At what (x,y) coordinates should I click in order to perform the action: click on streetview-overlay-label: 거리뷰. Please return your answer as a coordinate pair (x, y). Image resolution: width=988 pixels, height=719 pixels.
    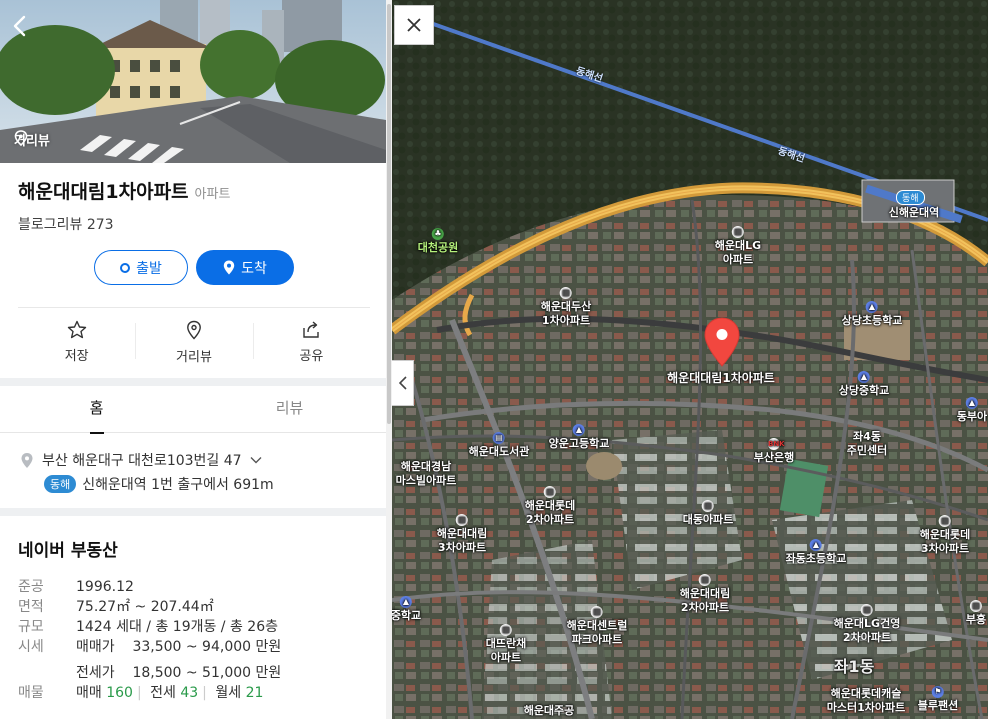
    Looking at the image, I should click on (32, 139).